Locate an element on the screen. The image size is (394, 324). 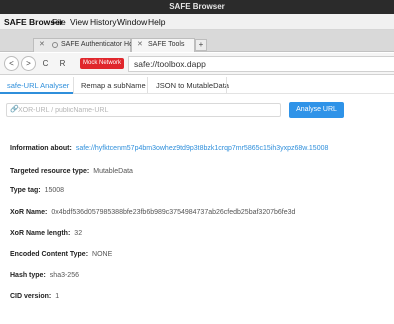
info-value: sha3-256 is located at coordinates (64, 275).